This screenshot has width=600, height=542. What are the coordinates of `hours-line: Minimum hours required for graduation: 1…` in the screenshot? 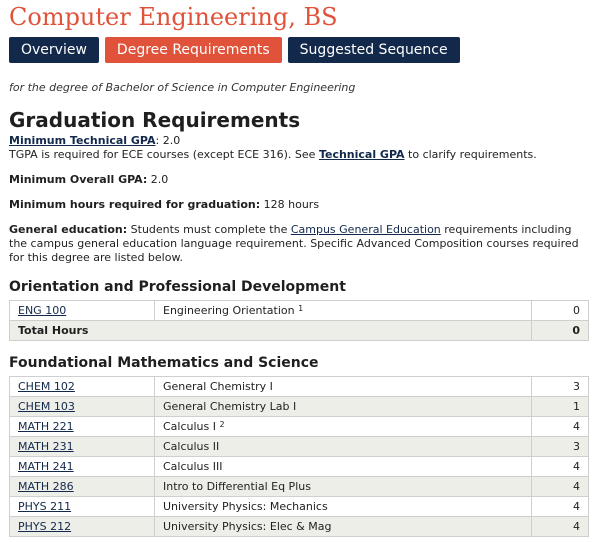 It's located at (300, 205).